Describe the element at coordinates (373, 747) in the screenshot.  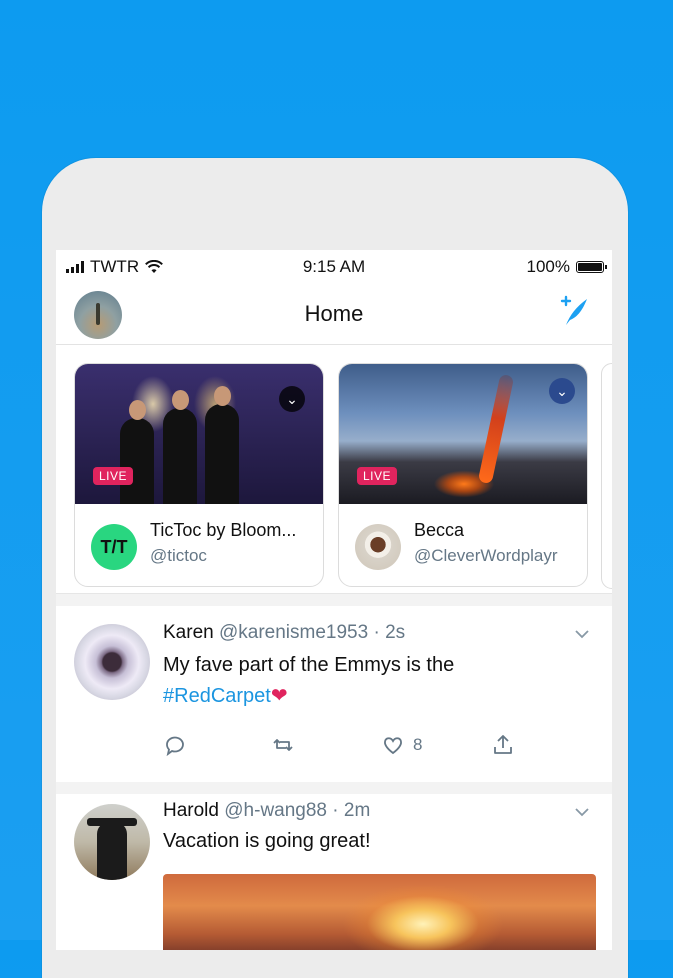
I see `tweet-actions: 8` at that location.